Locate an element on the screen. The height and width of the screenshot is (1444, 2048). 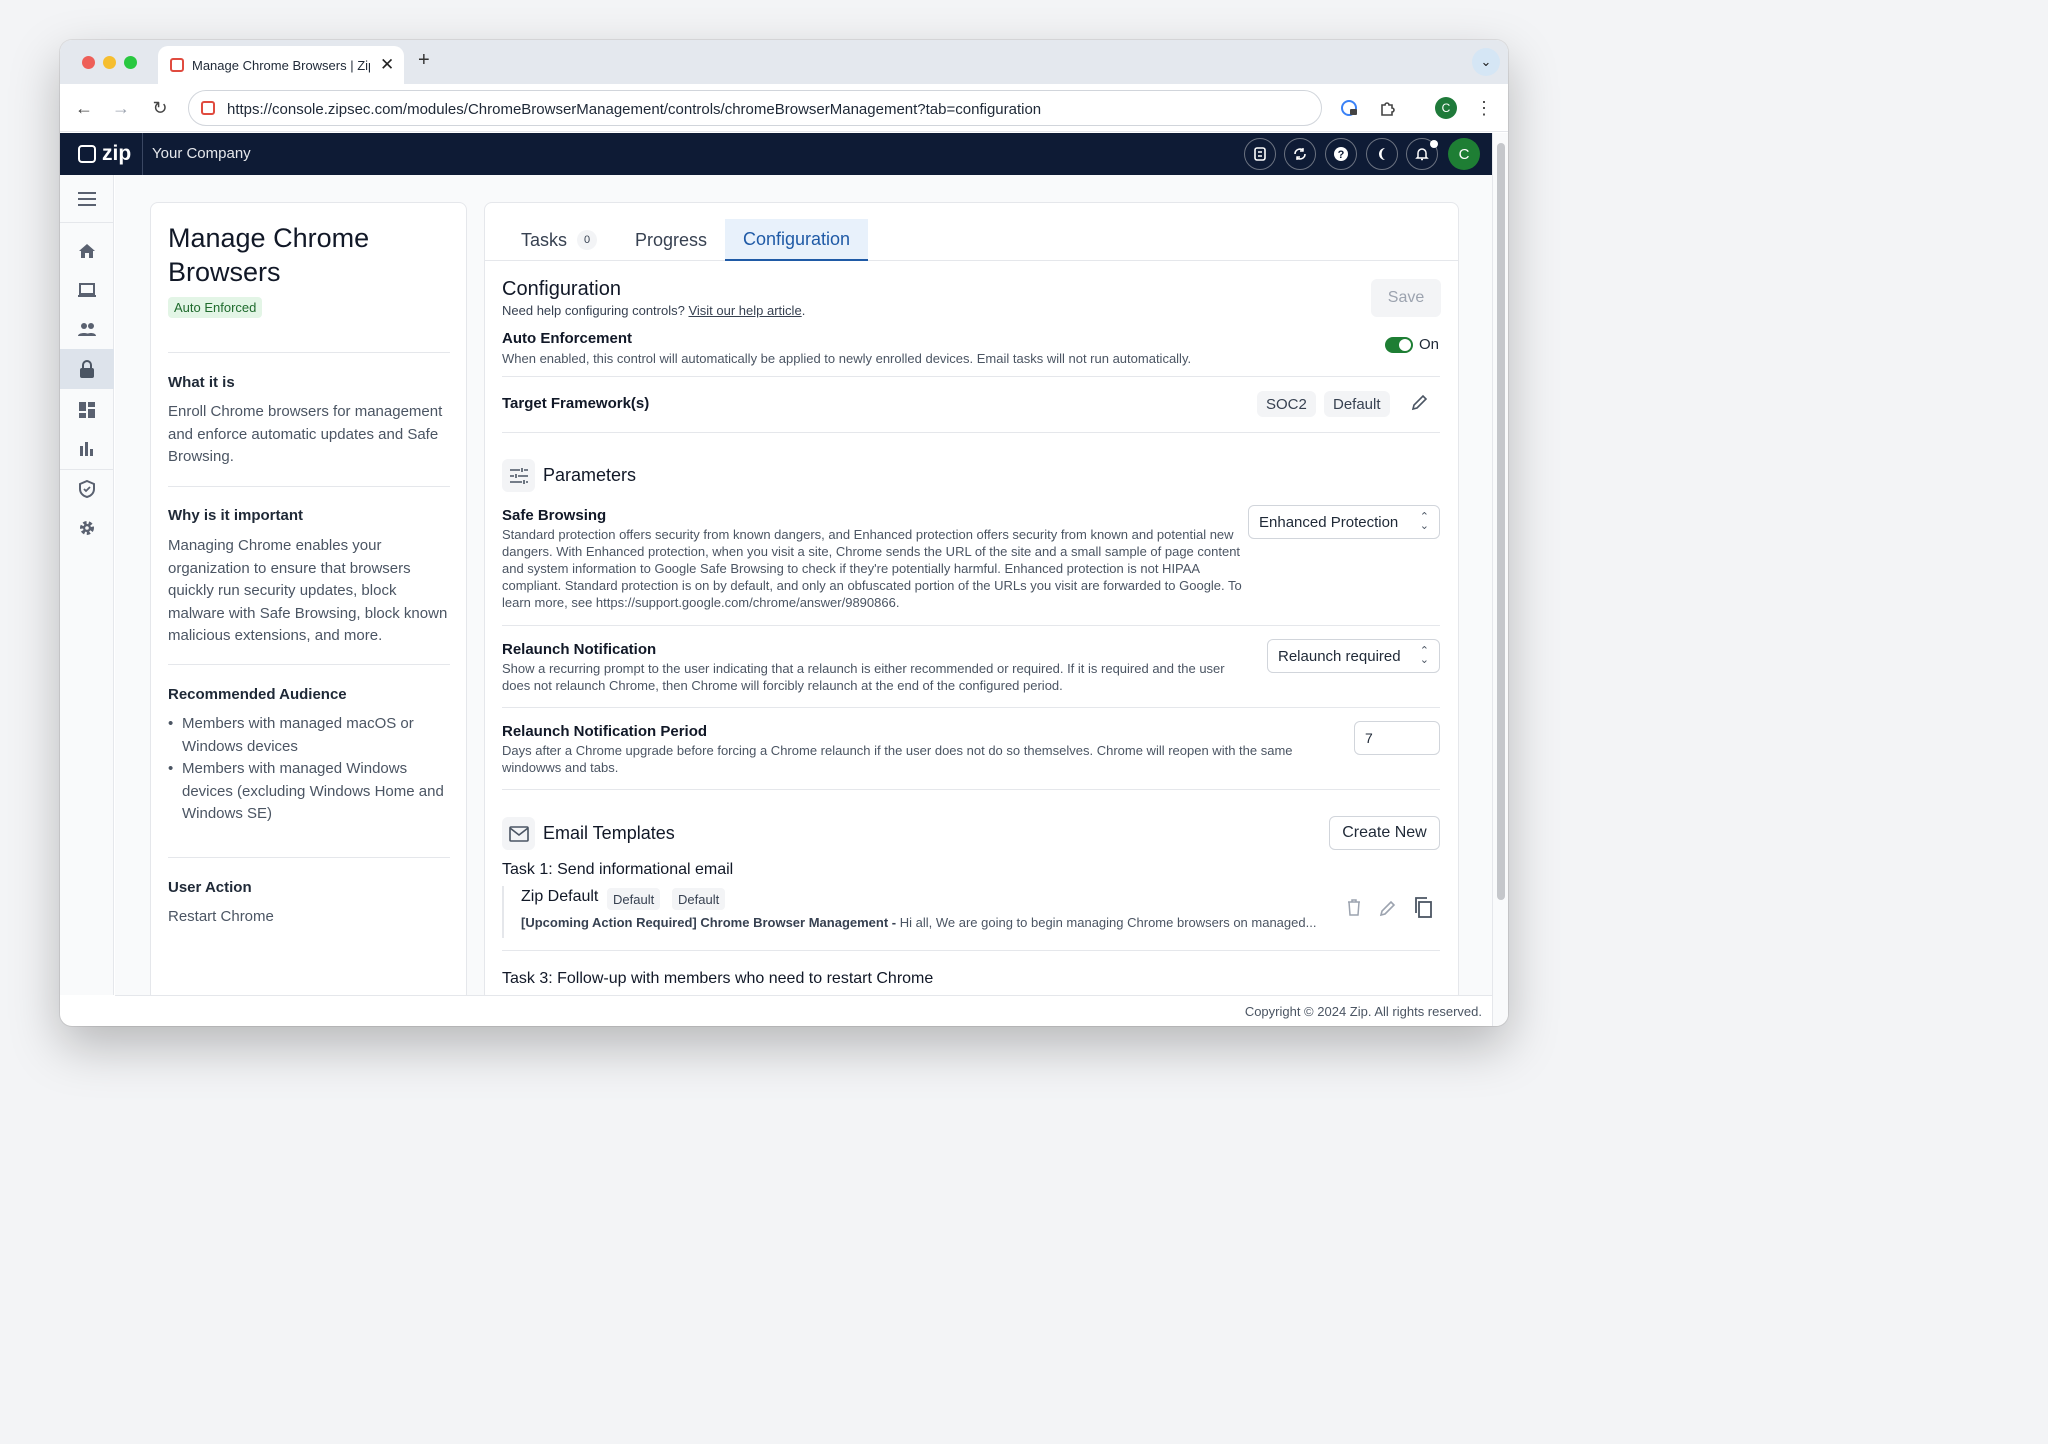
copy-icon is located at coordinates (1423, 909).